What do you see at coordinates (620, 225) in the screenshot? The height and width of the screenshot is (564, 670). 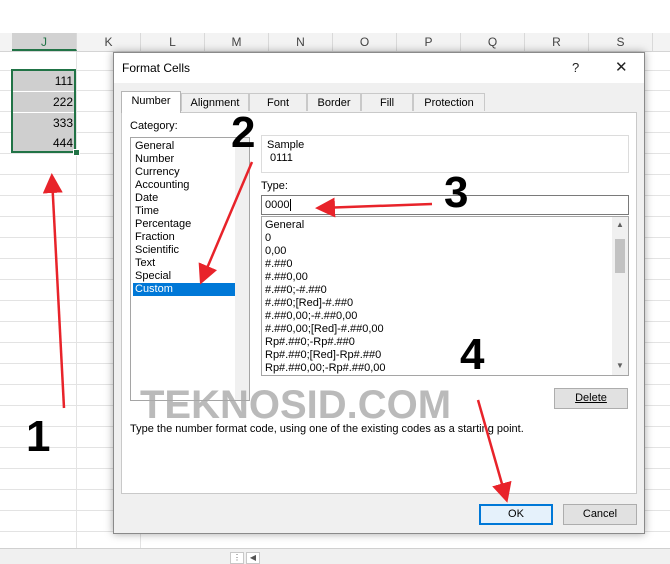 I see `scroll-up-icon: ▲` at bounding box center [620, 225].